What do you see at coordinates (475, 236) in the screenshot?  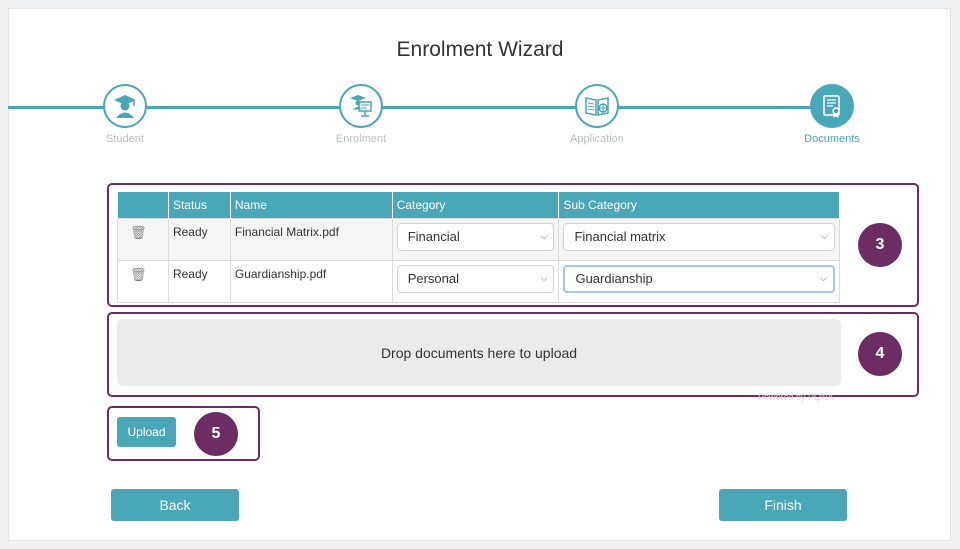 I see `category-select: Financial ⌵` at bounding box center [475, 236].